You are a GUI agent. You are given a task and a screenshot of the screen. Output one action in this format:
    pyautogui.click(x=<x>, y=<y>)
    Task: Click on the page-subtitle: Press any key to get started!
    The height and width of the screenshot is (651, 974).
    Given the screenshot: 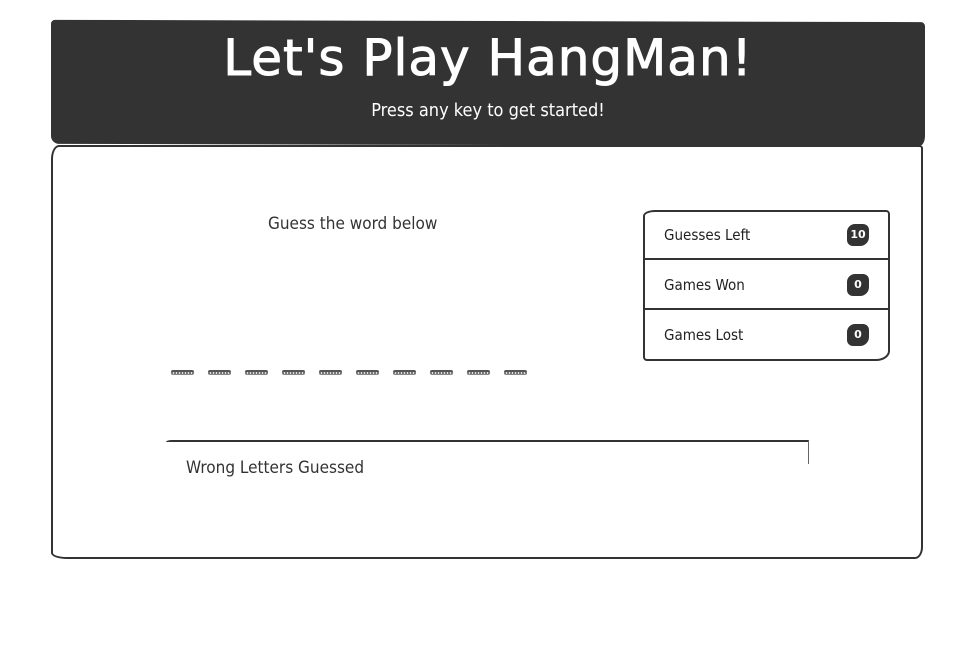 What is the action you would take?
    pyautogui.click(x=488, y=110)
    